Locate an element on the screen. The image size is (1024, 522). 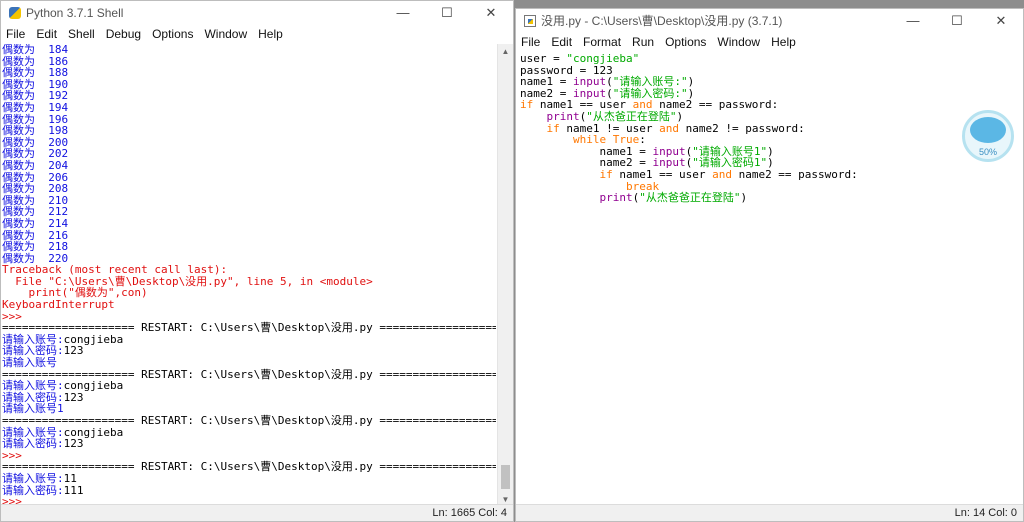
shell-menu-help: Help is located at coordinates (271, 34).